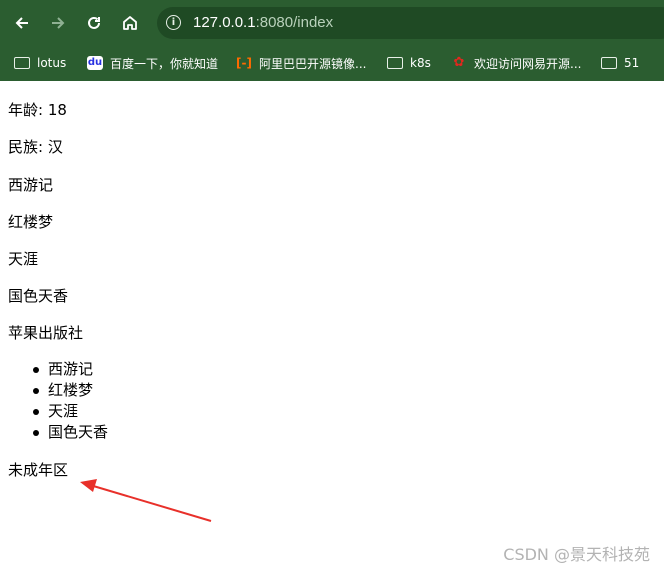 The width and height of the screenshot is (664, 571). What do you see at coordinates (146, 500) in the screenshot?
I see `annotation-arrow-icon` at bounding box center [146, 500].